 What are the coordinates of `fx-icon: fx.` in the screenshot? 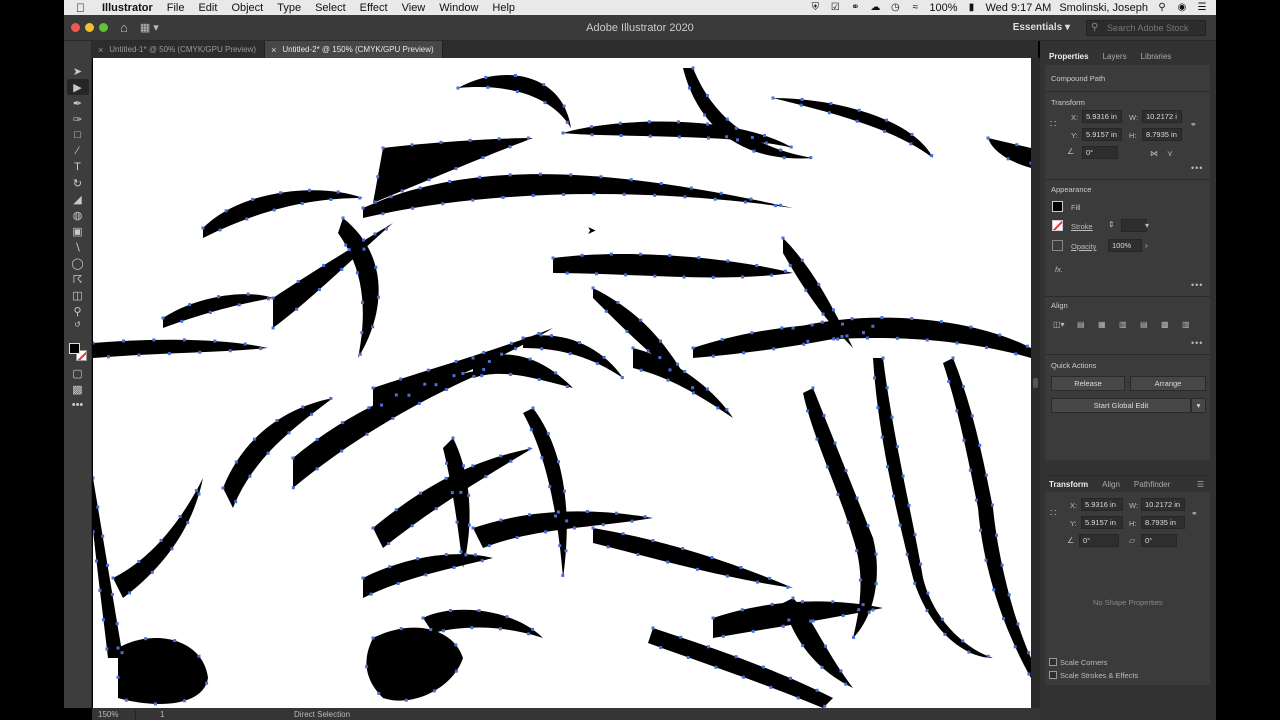 It's located at (1059, 269).